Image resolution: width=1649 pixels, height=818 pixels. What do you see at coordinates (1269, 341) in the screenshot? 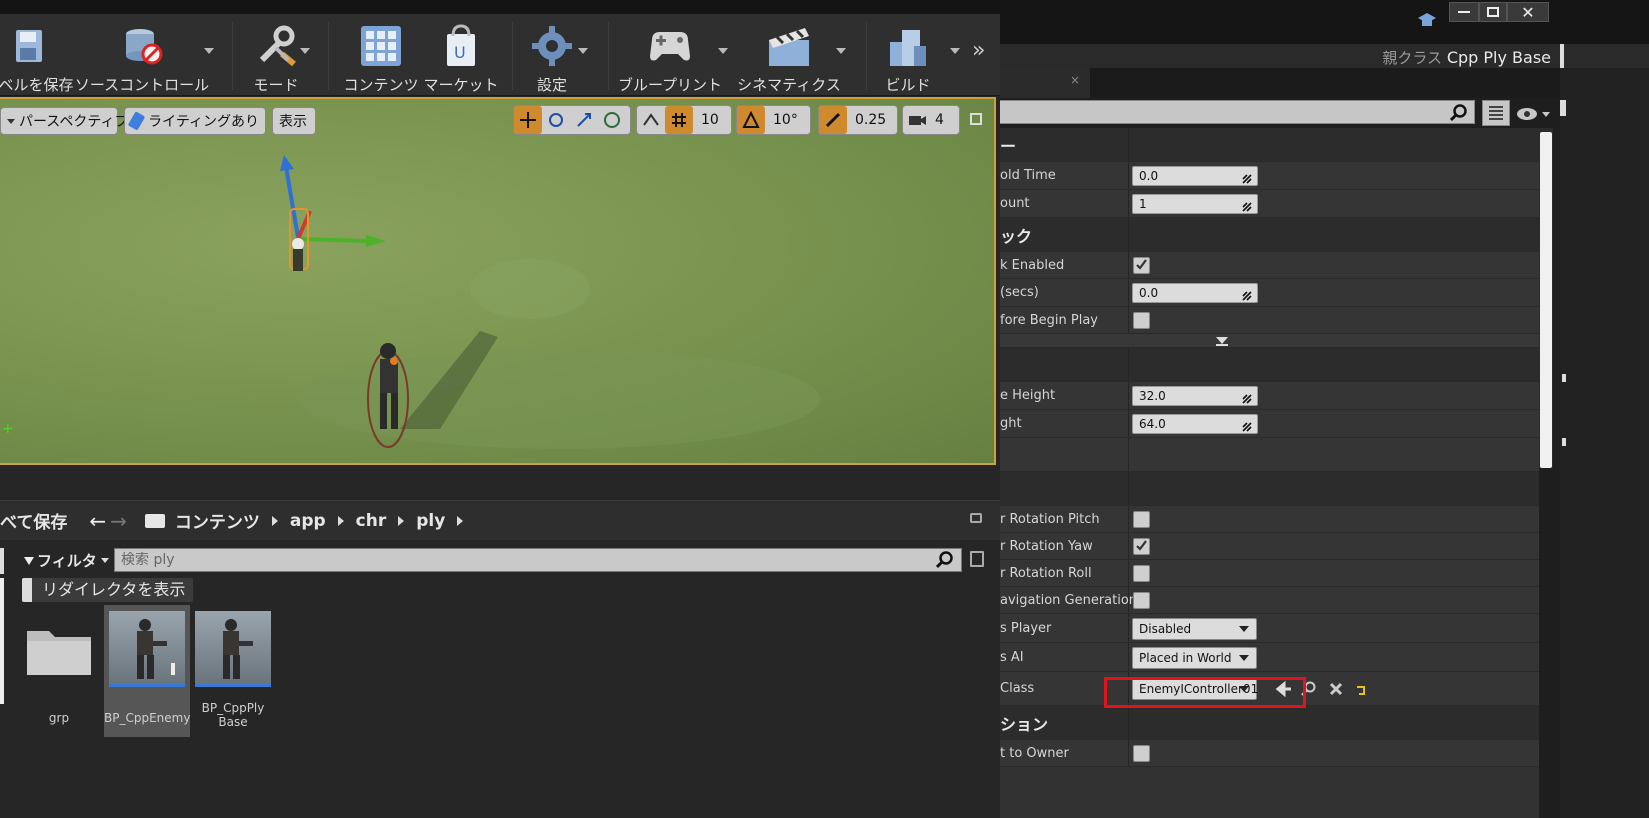
I see `property-row` at bounding box center [1269, 341].